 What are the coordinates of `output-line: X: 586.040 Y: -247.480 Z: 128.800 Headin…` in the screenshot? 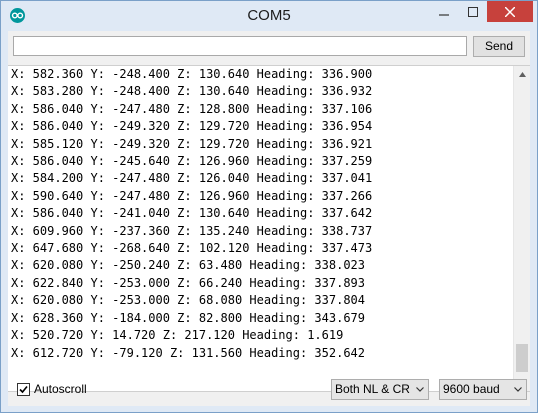 It's located at (192, 108).